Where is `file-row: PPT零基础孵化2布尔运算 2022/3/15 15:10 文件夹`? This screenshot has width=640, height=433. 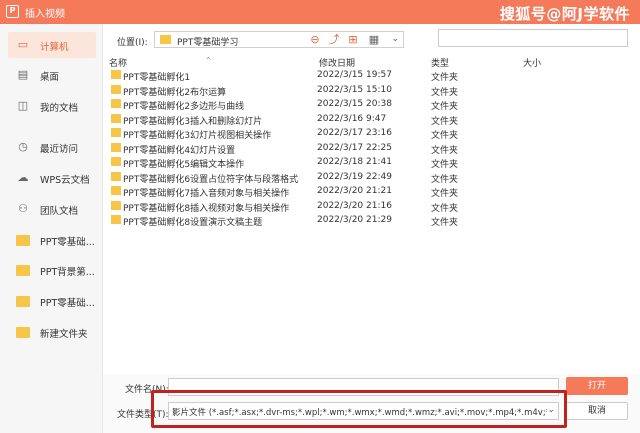 file-row: PPT零基础孵化2布尔运算 2022/3/15 15:10 文件夹 is located at coordinates (323, 90).